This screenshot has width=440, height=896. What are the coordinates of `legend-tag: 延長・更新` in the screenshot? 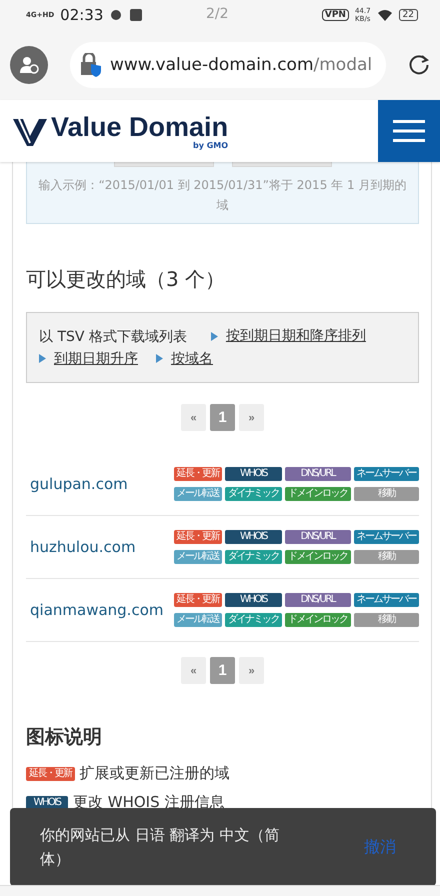 It's located at (50, 773).